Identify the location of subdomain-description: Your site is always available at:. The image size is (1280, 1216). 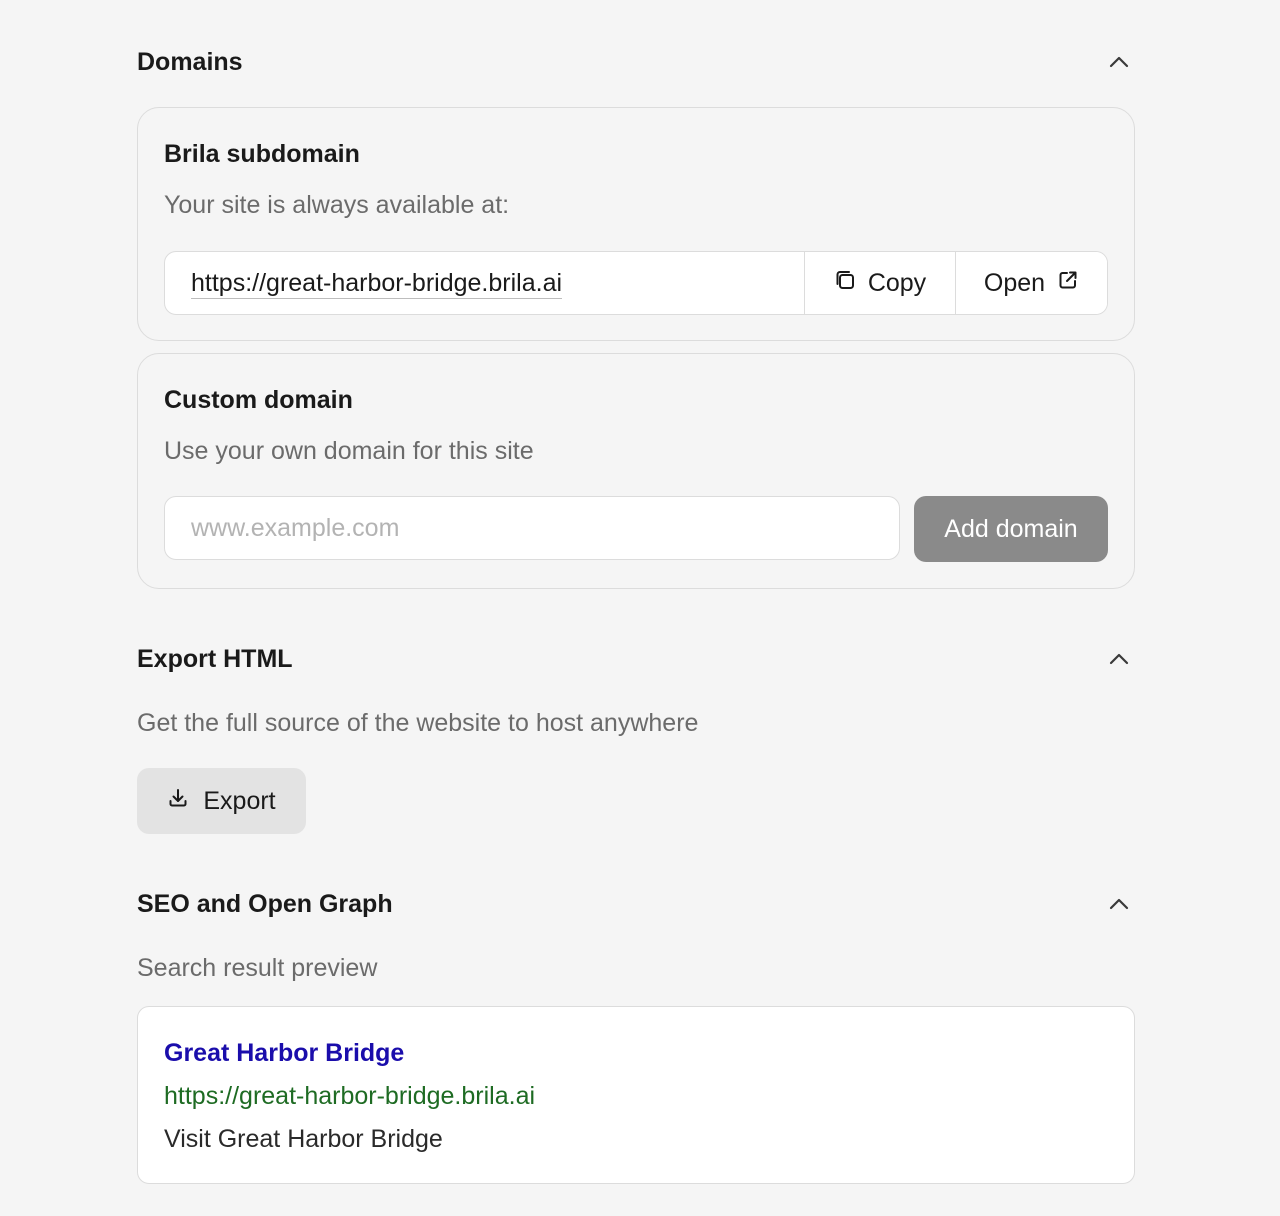
(337, 205).